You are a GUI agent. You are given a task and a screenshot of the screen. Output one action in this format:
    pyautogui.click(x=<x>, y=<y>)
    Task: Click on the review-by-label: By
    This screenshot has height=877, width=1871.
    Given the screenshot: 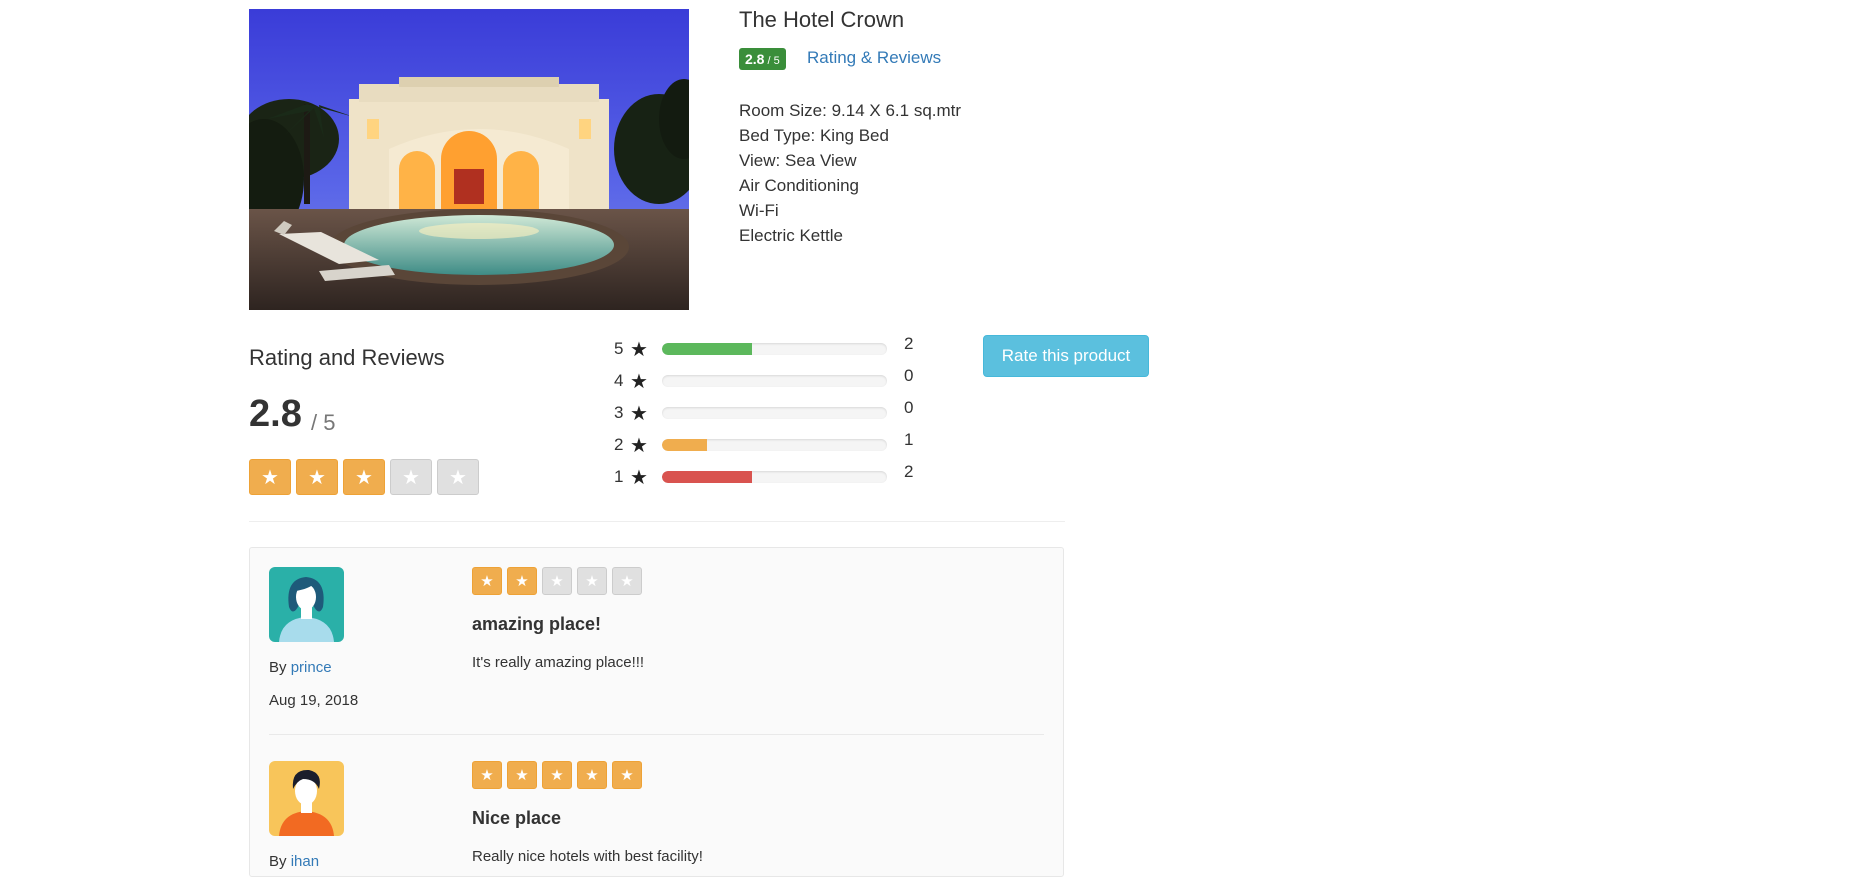 What is the action you would take?
    pyautogui.click(x=280, y=667)
    